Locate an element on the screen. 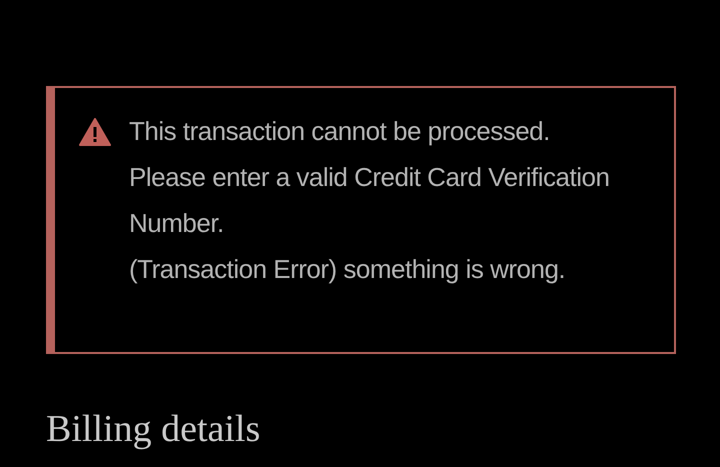 This screenshot has width=720, height=467. error-message: Please enter a valid Credit Card Verification Number. is located at coordinates (369, 200).